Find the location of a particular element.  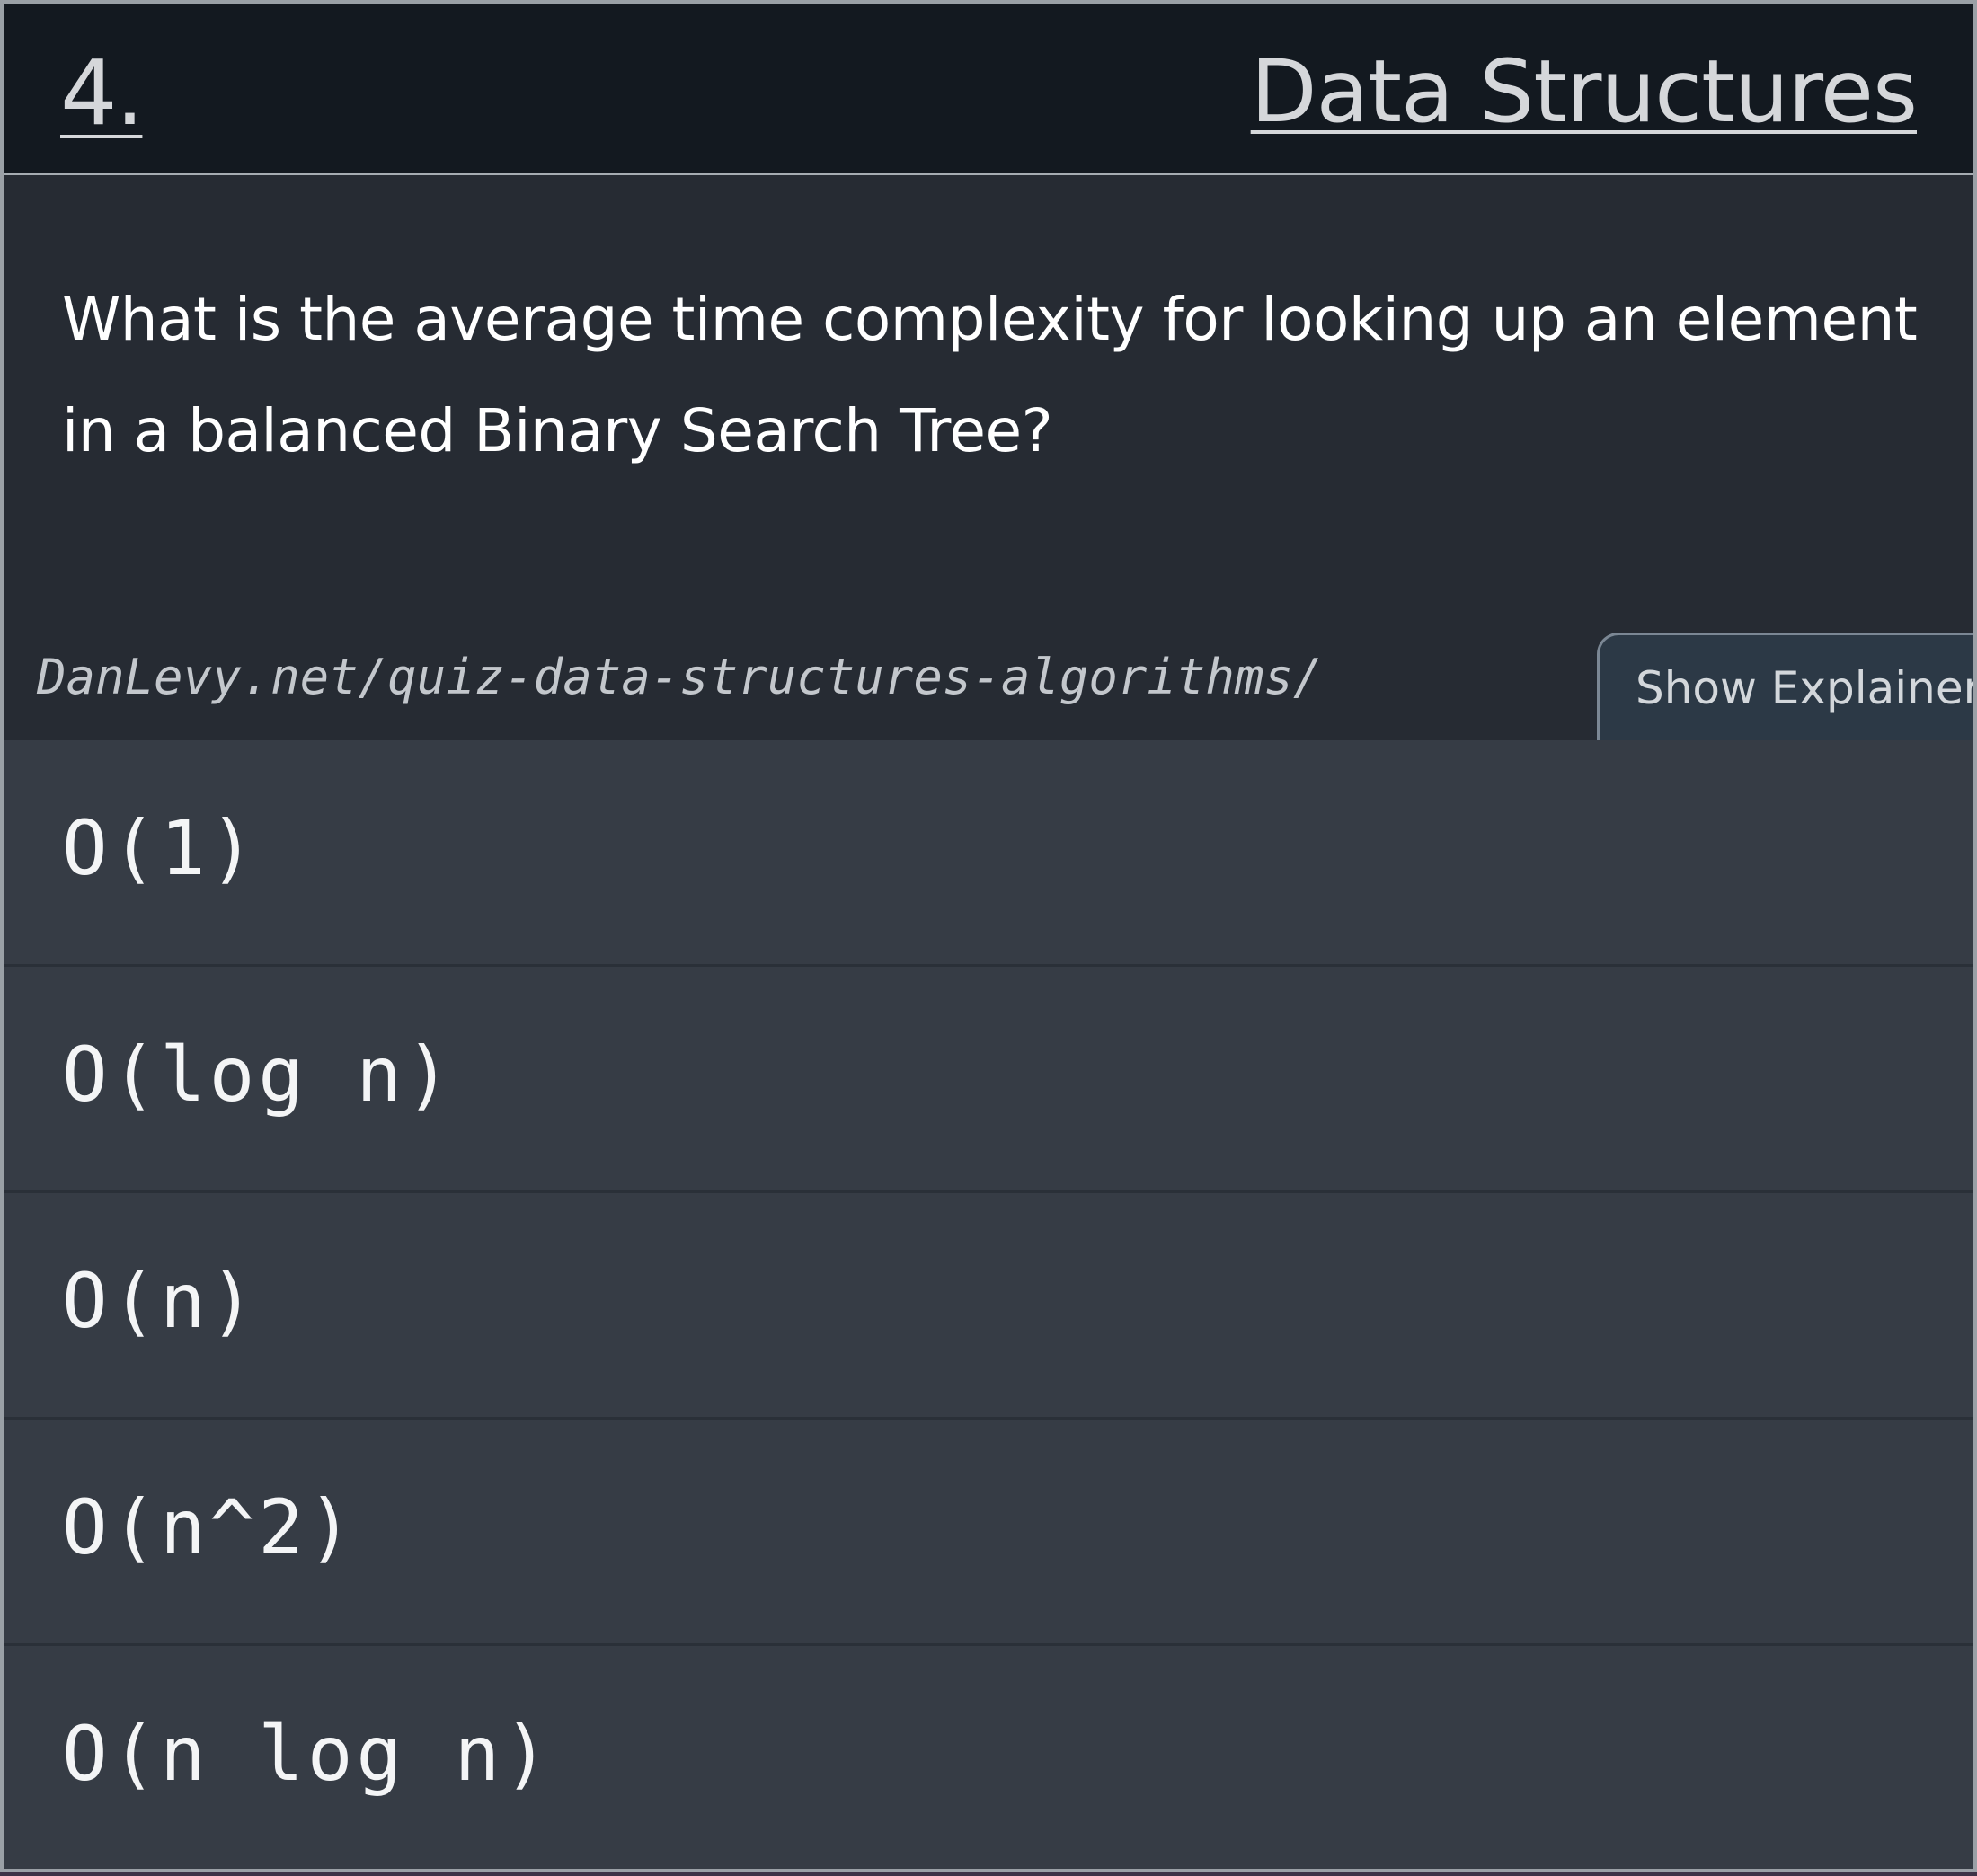

answer-option-label: O(n^2) is located at coordinates (210, 1527).